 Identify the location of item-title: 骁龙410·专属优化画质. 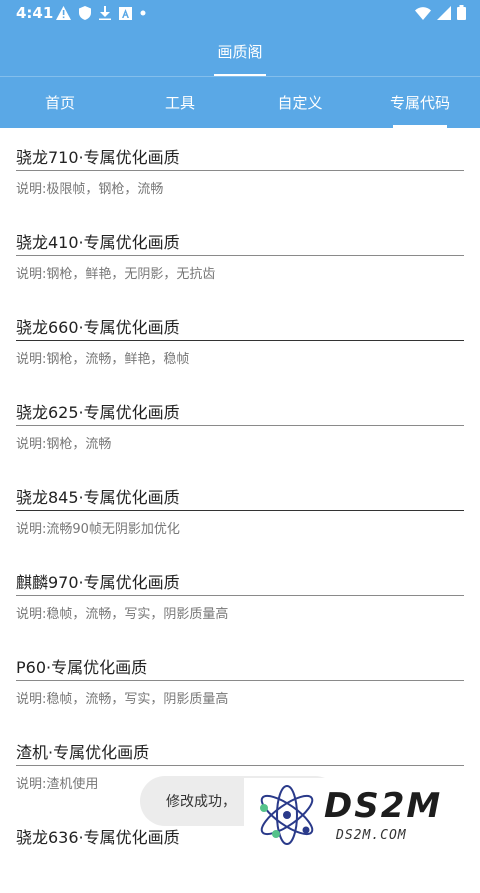
(98, 242).